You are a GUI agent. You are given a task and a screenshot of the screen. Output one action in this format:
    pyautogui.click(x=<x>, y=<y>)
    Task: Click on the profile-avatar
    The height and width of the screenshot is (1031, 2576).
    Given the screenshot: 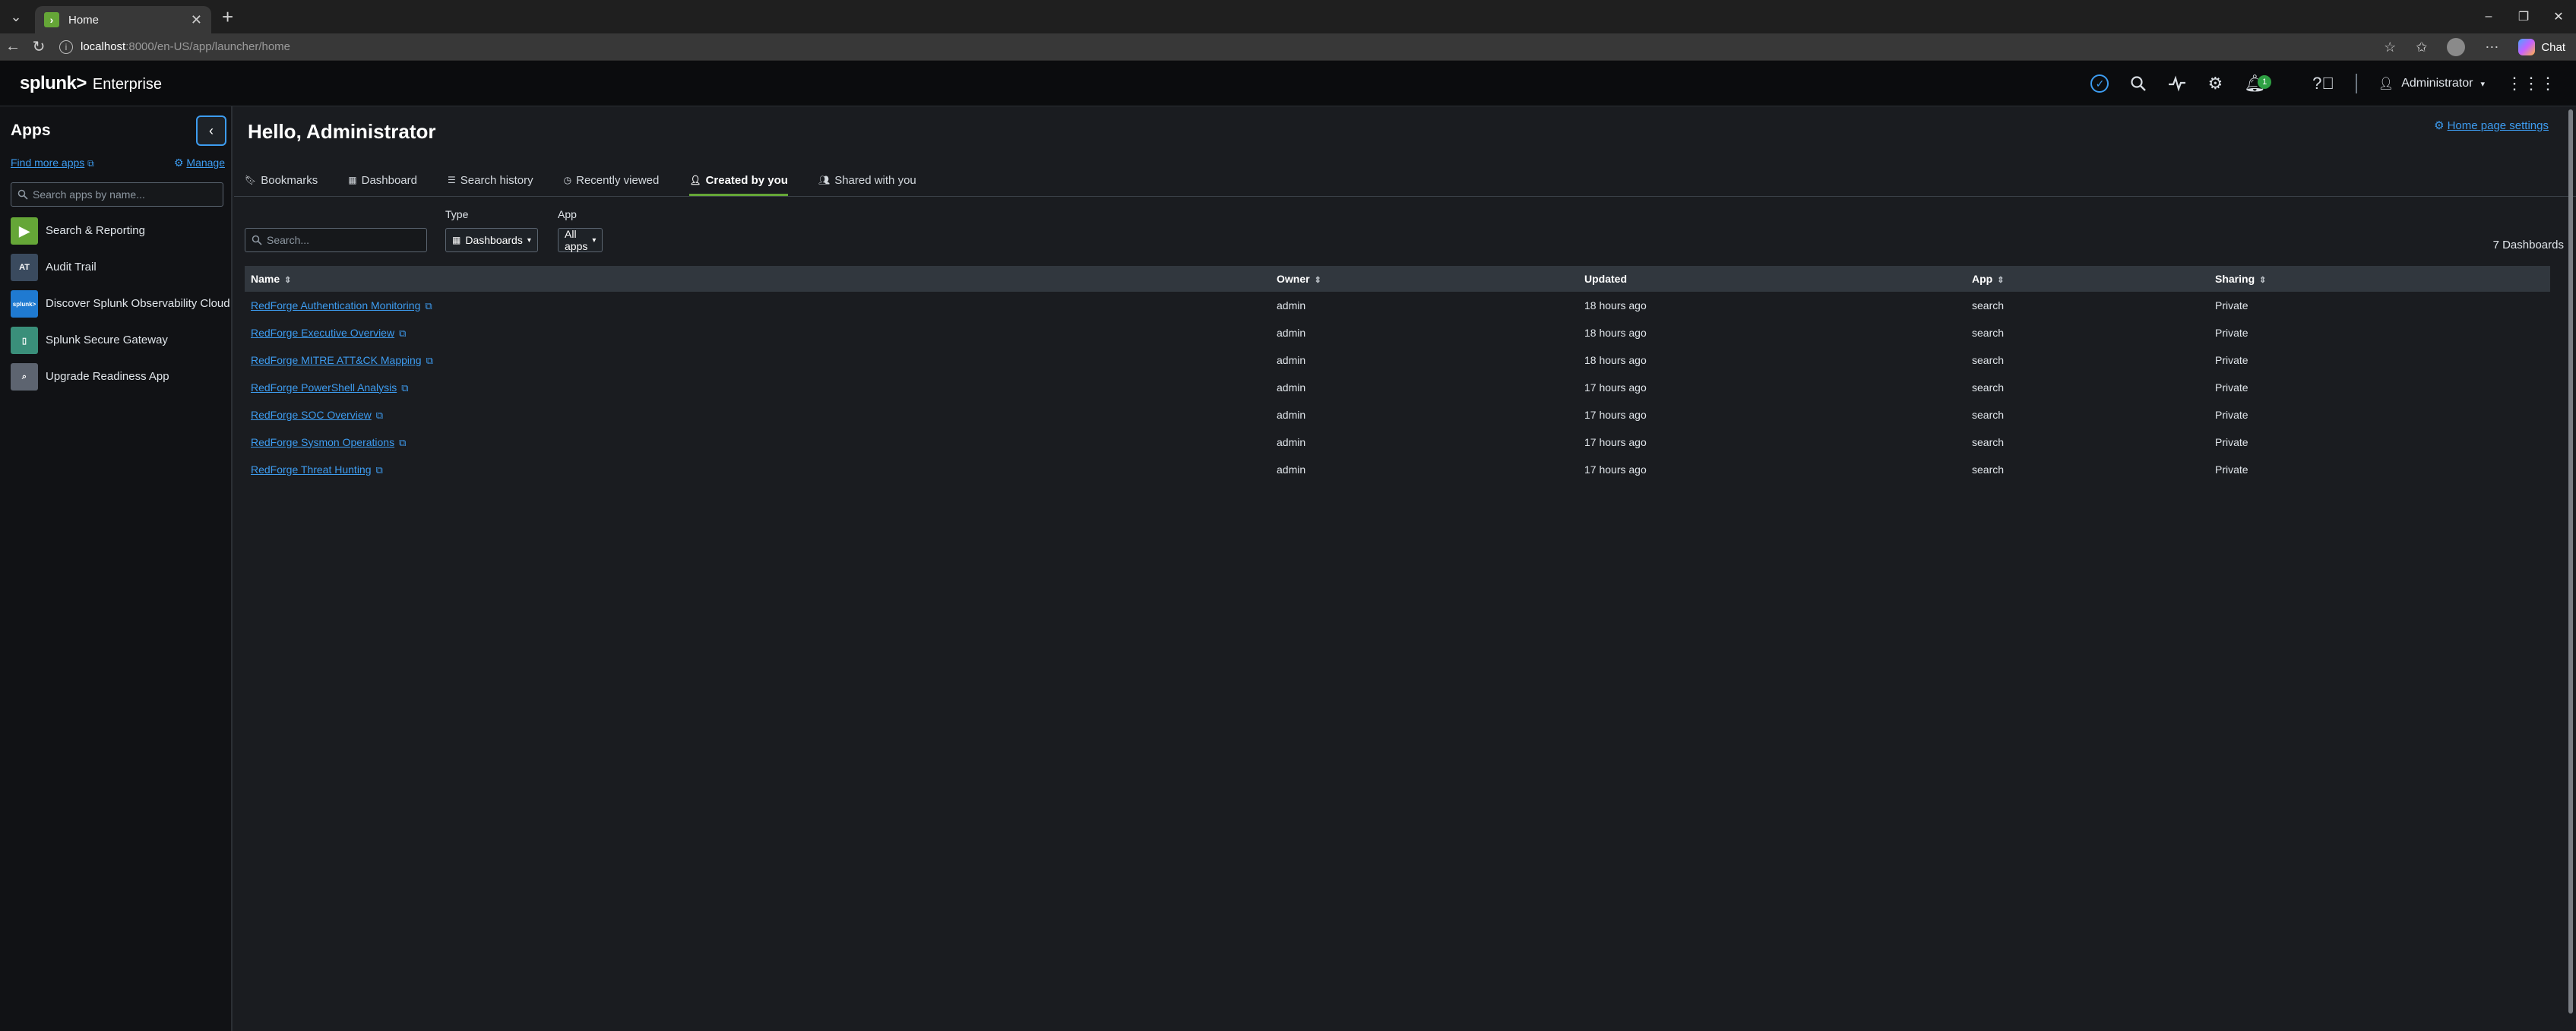 What is the action you would take?
    pyautogui.click(x=2456, y=47)
    